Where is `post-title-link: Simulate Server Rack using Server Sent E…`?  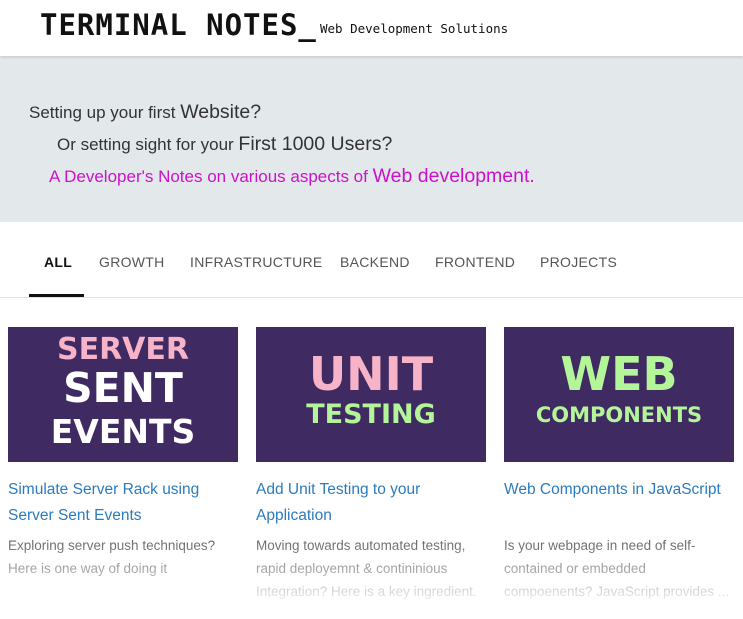 post-title-link: Simulate Server Rack using Server Sent E… is located at coordinates (123, 503).